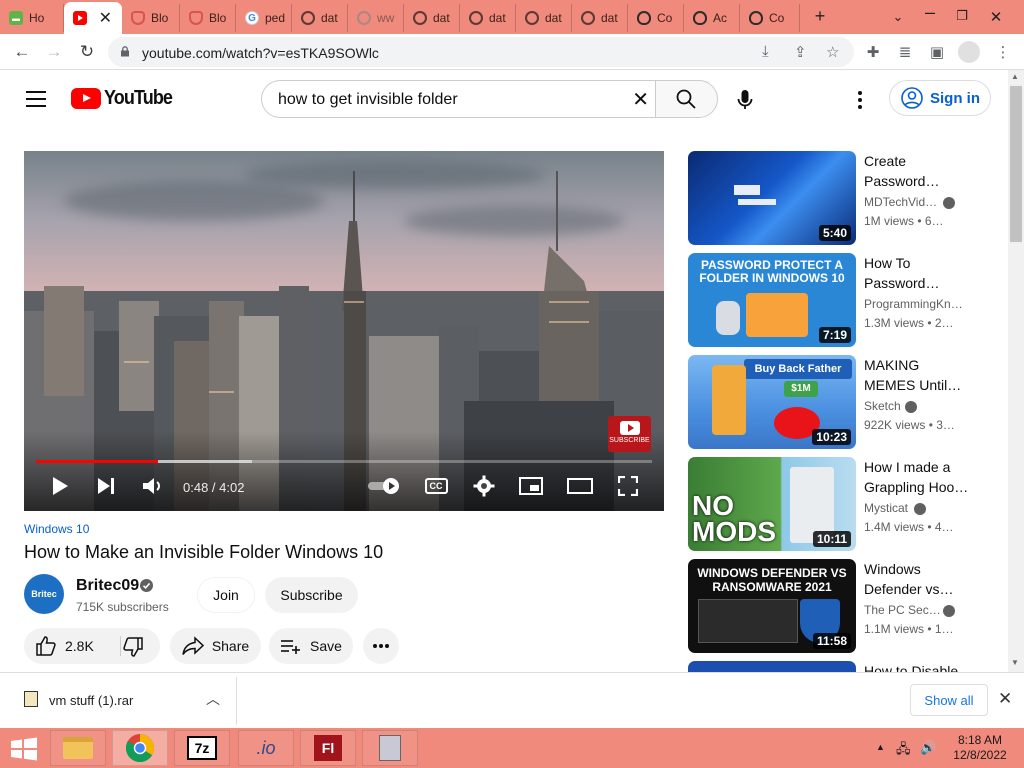  What do you see at coordinates (1015, 76) in the screenshot?
I see `scroll-up-arrow-icon: ▲` at bounding box center [1015, 76].